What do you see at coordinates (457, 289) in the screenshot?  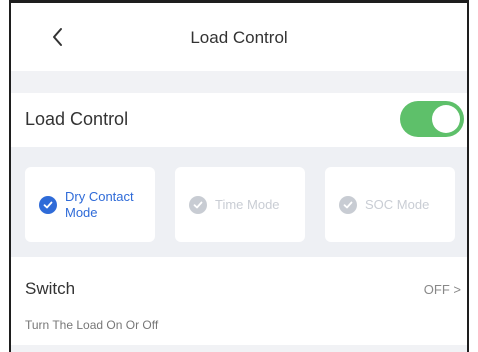 I see `chevron-right-icon: >` at bounding box center [457, 289].